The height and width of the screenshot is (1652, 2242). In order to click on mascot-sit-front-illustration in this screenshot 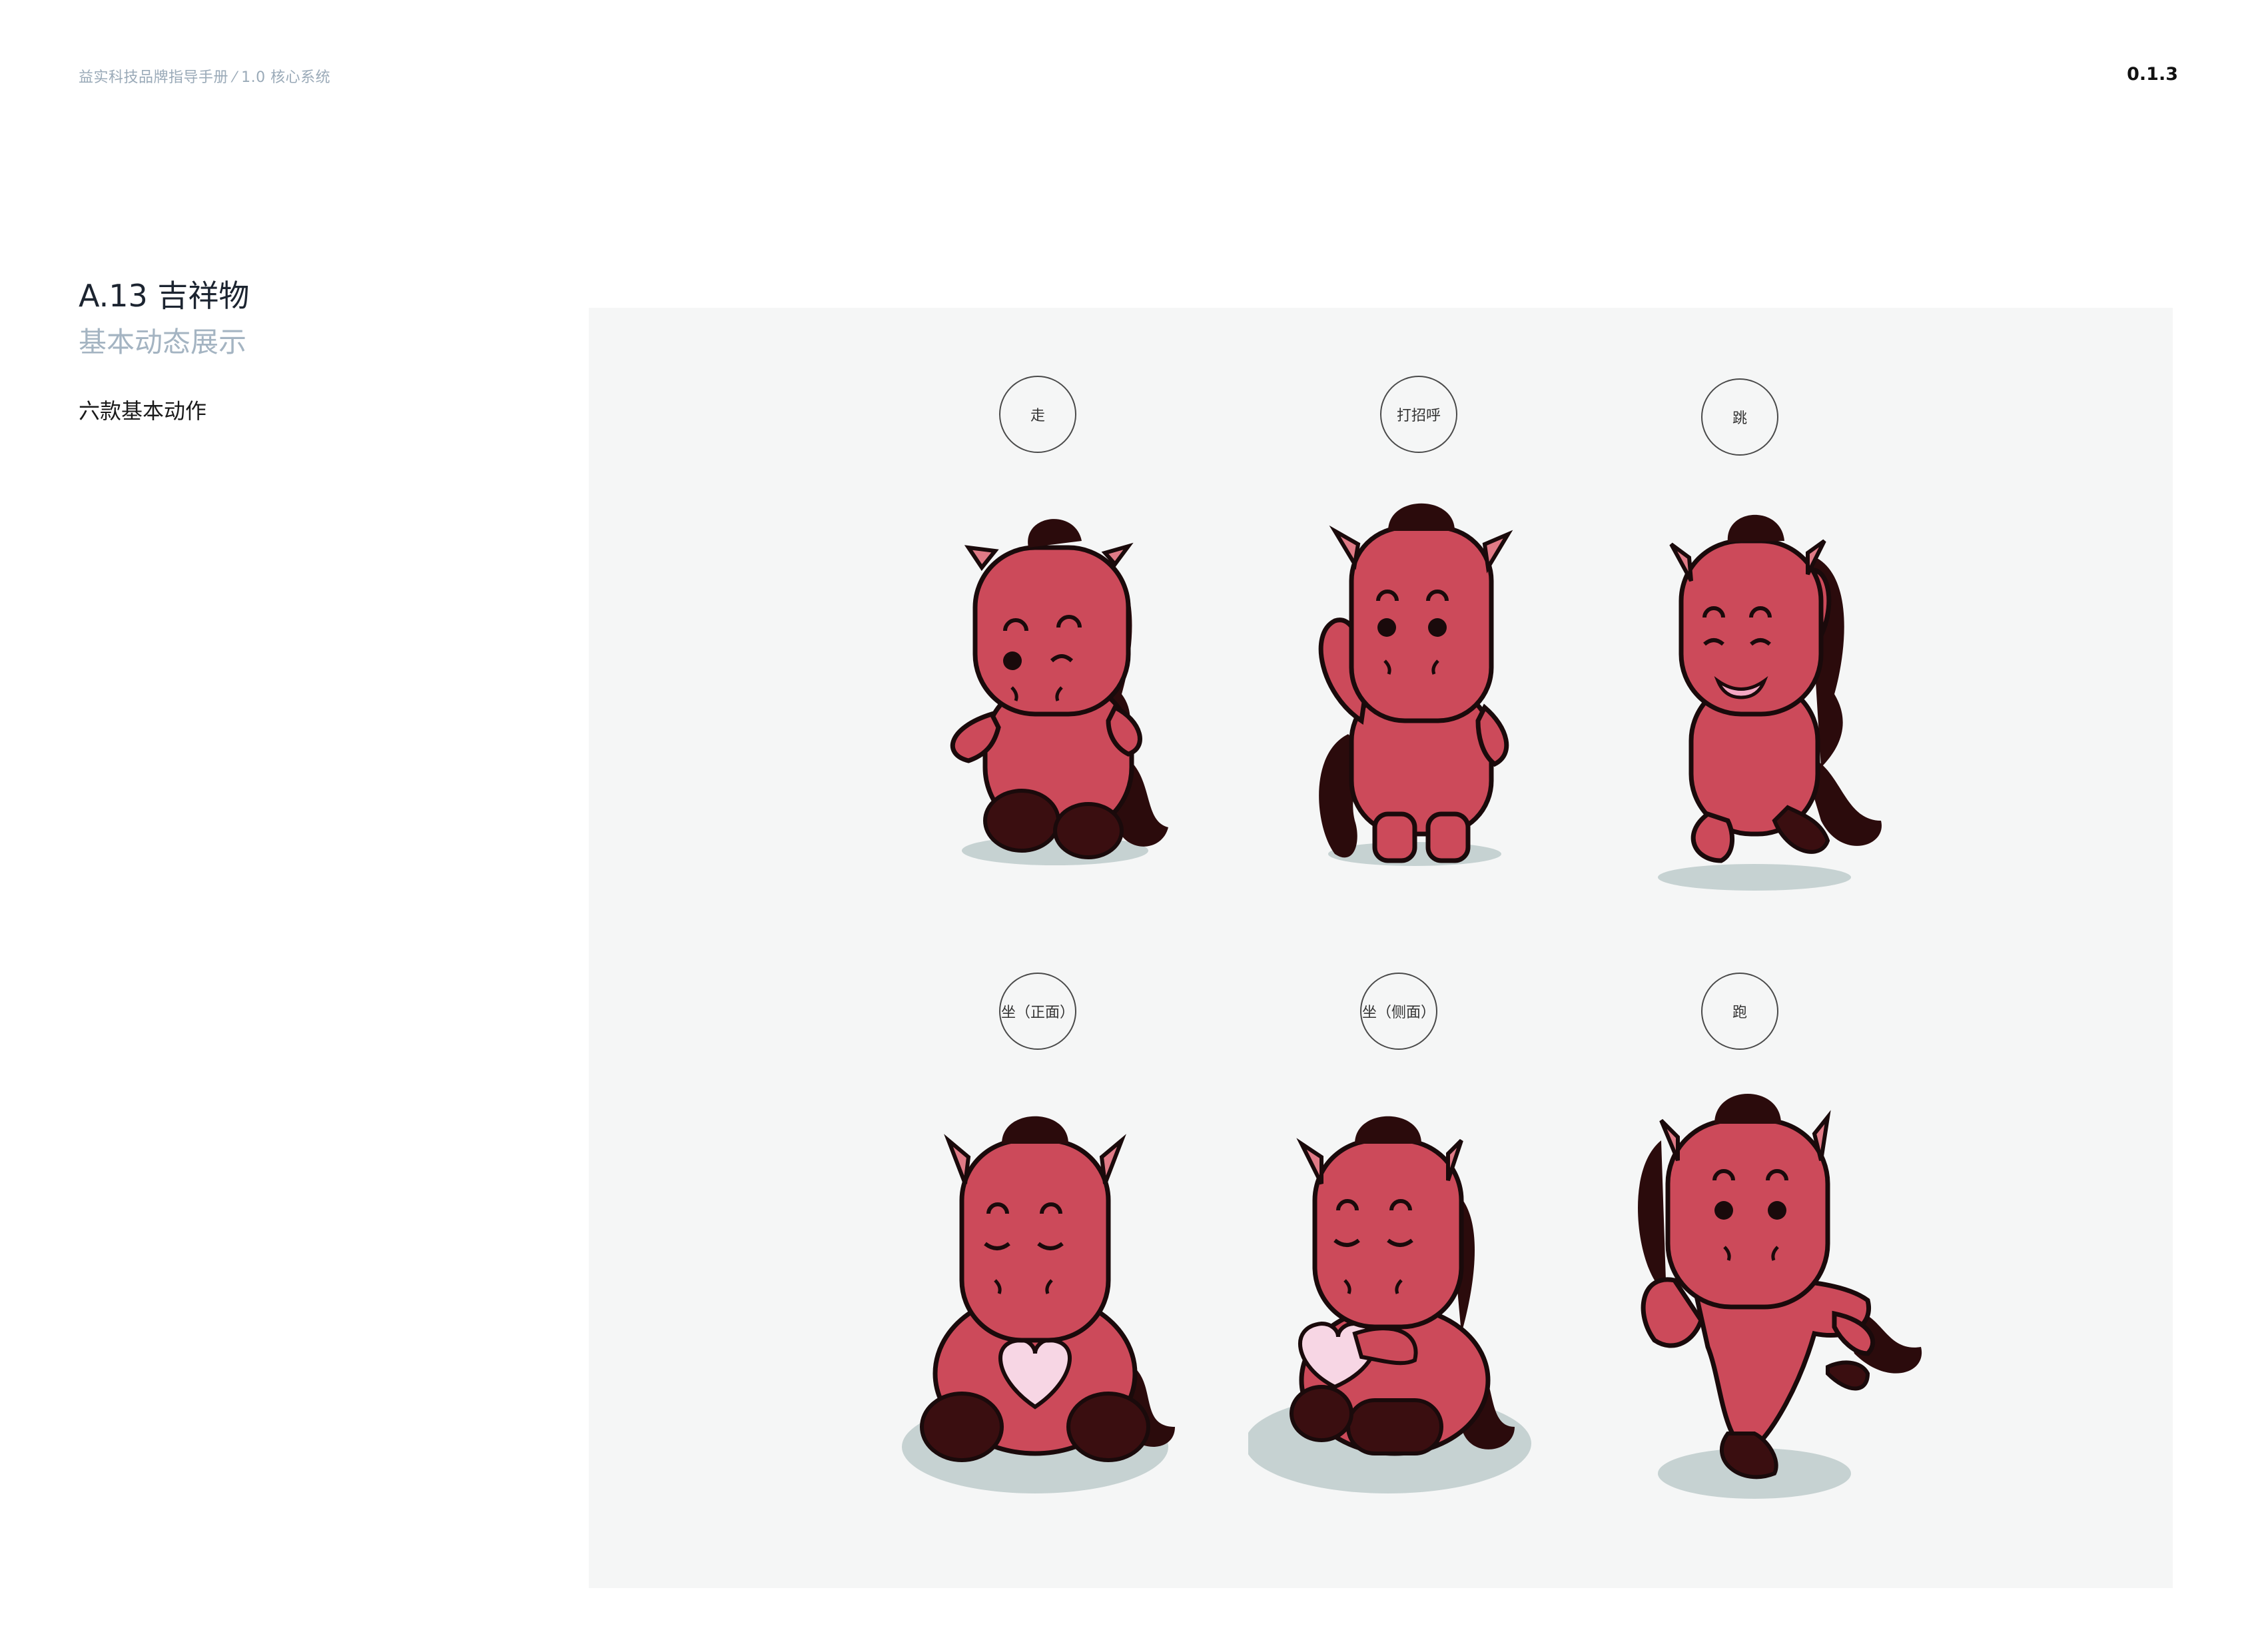, I will do `click(1038, 1304)`.